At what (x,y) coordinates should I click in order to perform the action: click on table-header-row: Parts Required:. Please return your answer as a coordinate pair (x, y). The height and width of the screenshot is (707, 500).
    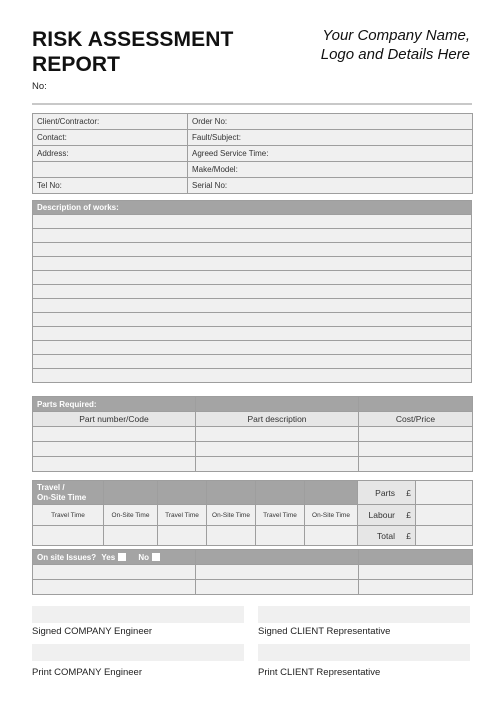
    Looking at the image, I should click on (252, 404).